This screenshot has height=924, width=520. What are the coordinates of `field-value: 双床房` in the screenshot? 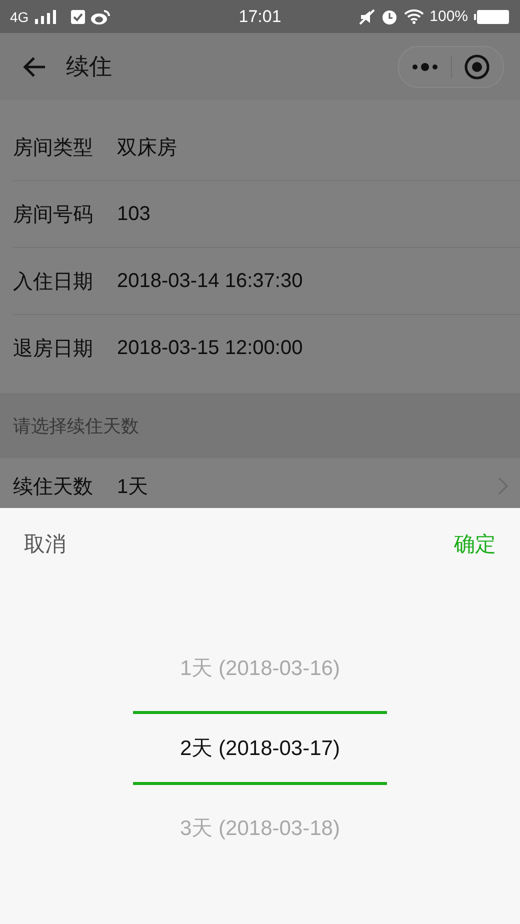 It's located at (147, 148).